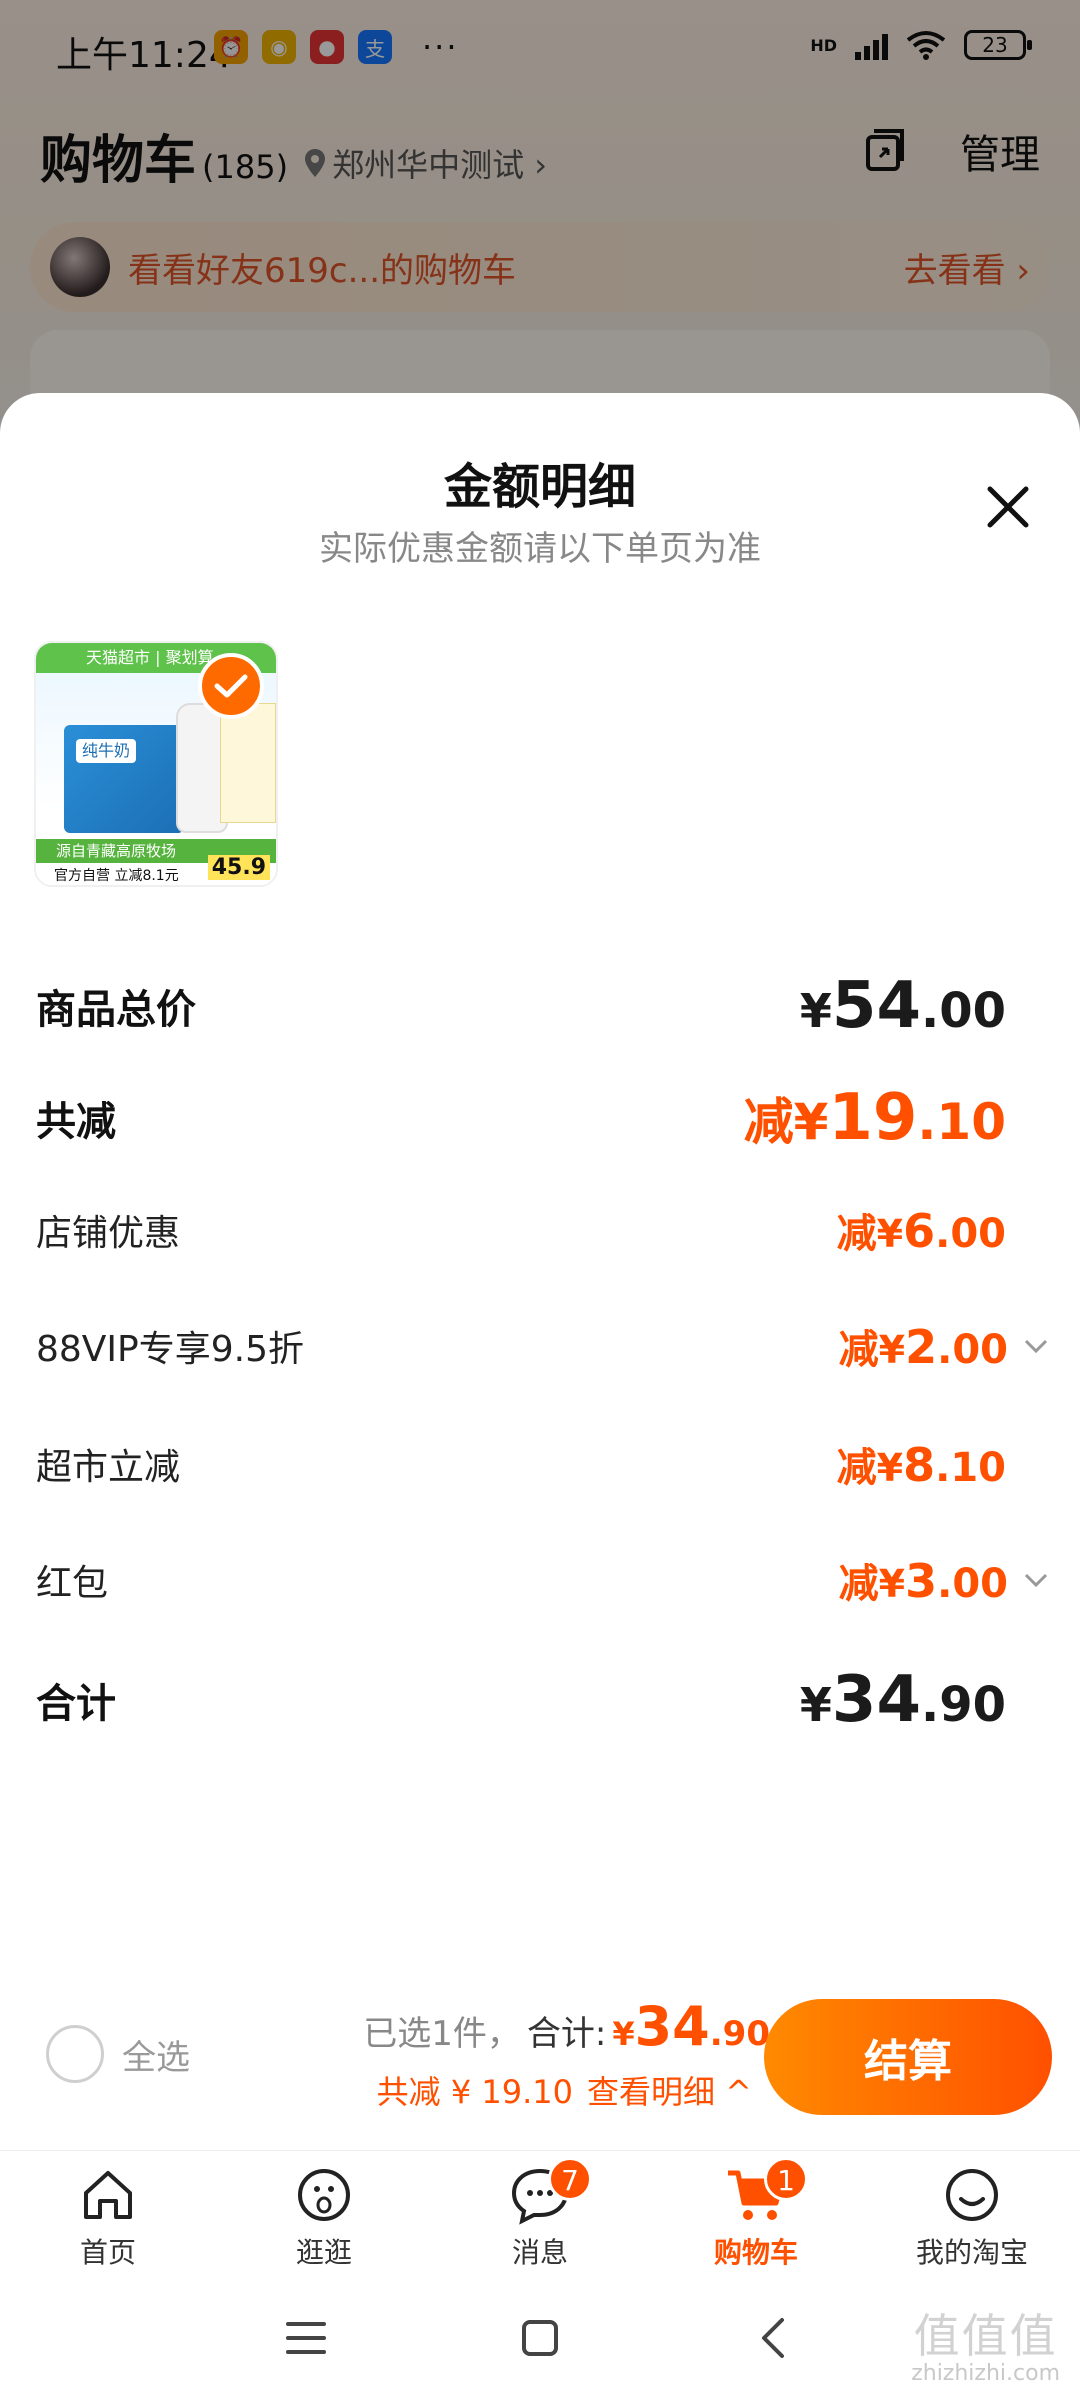 The image size is (1080, 2400). I want to click on discount-summary: 共减 ¥ 19.10 查看明细 ^, so click(564, 2090).